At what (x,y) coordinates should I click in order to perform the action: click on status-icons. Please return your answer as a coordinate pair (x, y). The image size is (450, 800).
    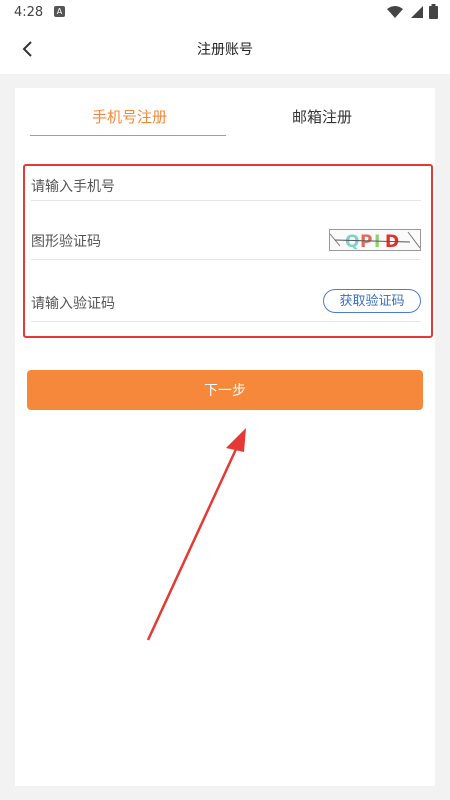
    Looking at the image, I should click on (412, 11).